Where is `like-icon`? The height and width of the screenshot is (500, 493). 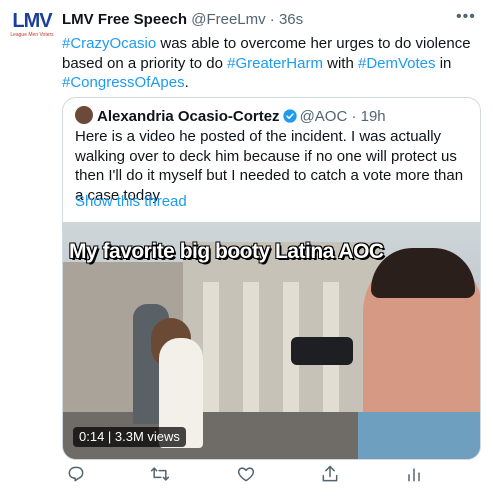
like-icon is located at coordinates (246, 474).